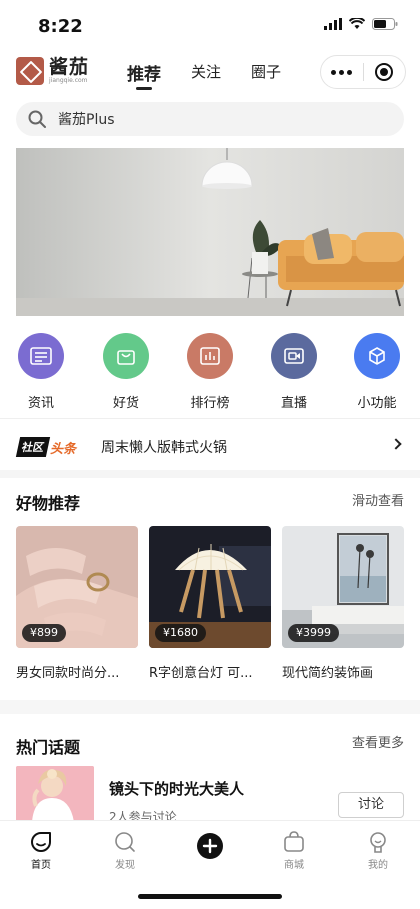 This screenshot has width=420, height=909. Describe the element at coordinates (343, 587) in the screenshot. I see `goods-image: ¥3999` at that location.